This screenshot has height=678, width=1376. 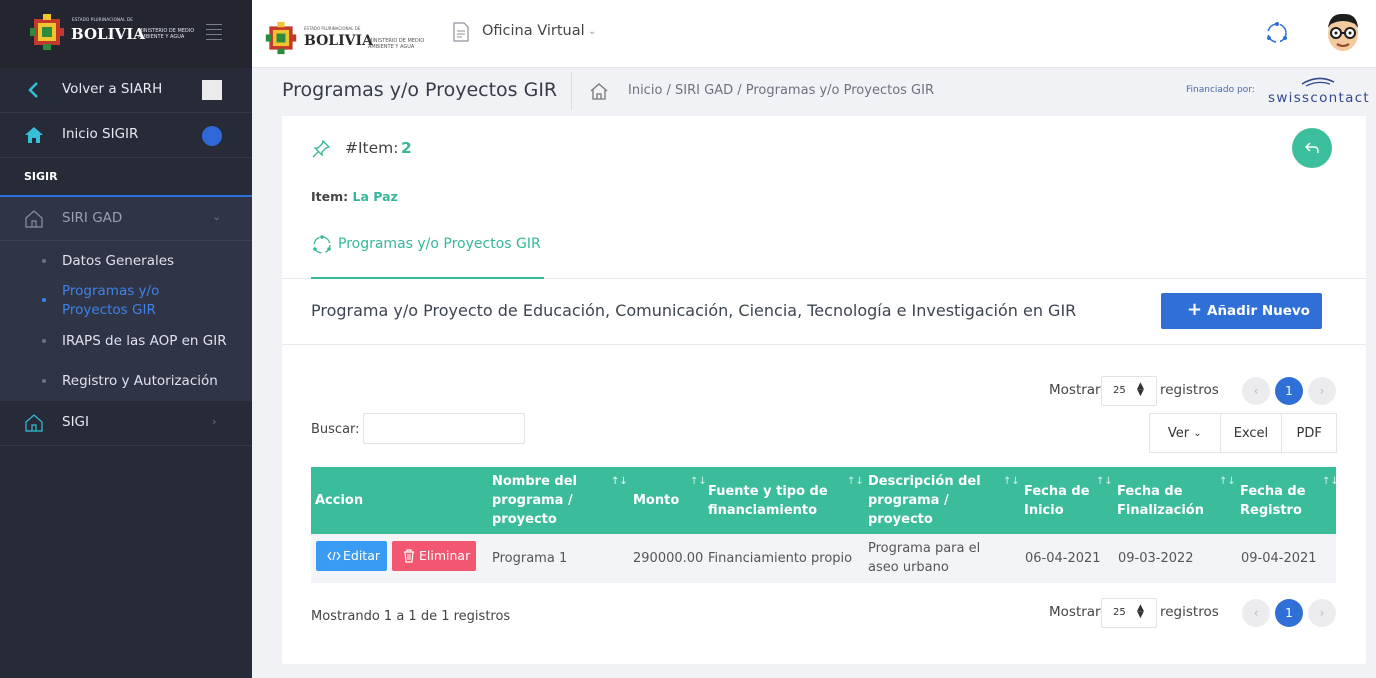 I want to click on status-dot, so click(x=212, y=136).